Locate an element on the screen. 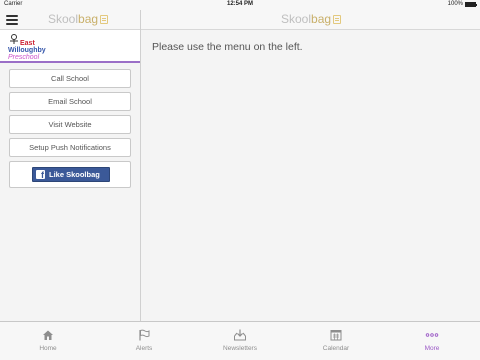  tab-label: Alerts is located at coordinates (144, 348).